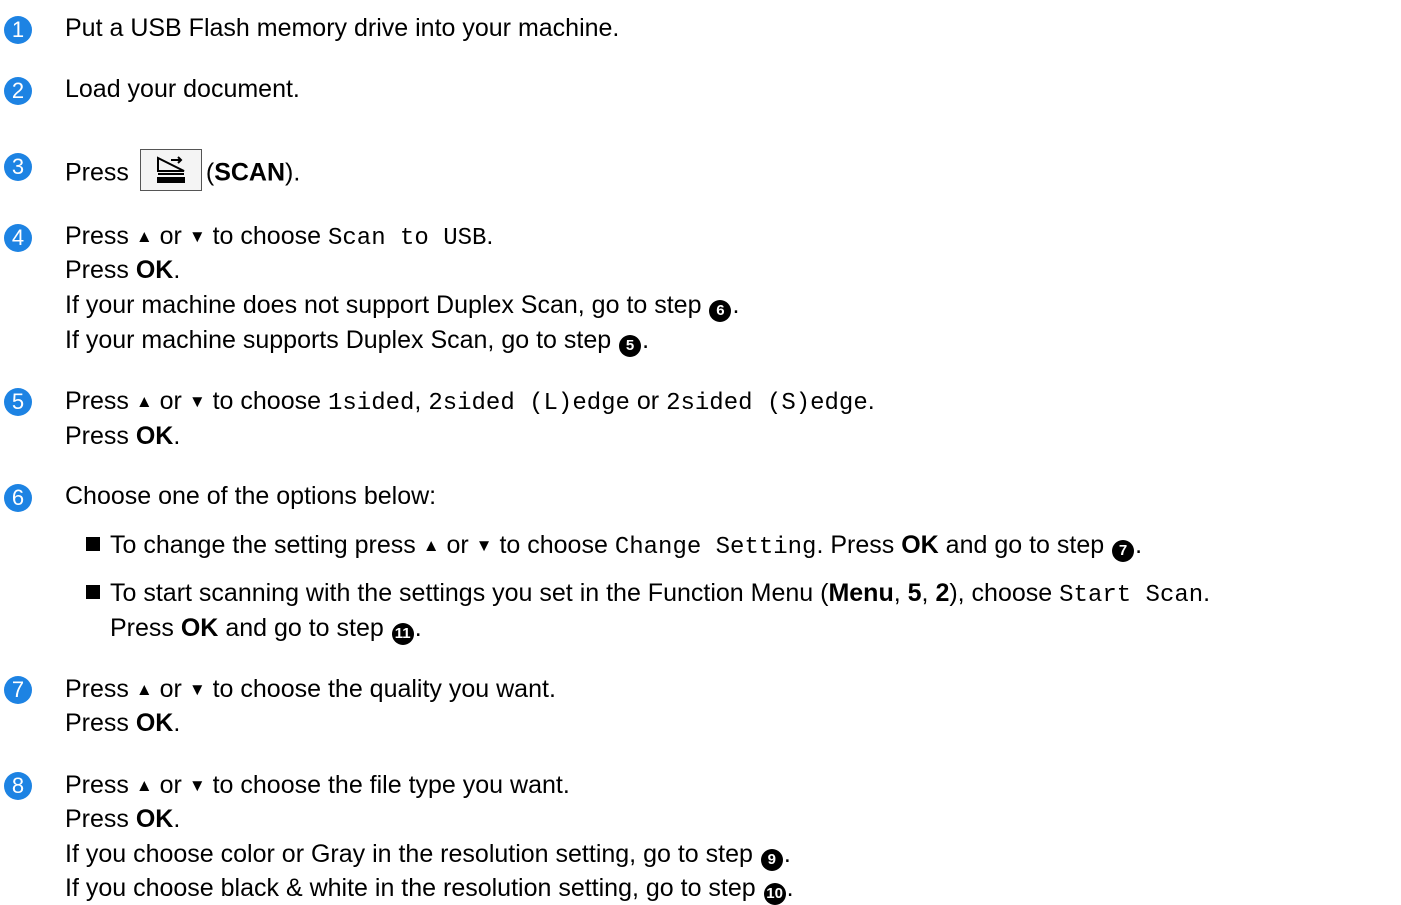 This screenshot has height=905, width=1401. I want to click on step-ref-badge: 7, so click(1123, 551).